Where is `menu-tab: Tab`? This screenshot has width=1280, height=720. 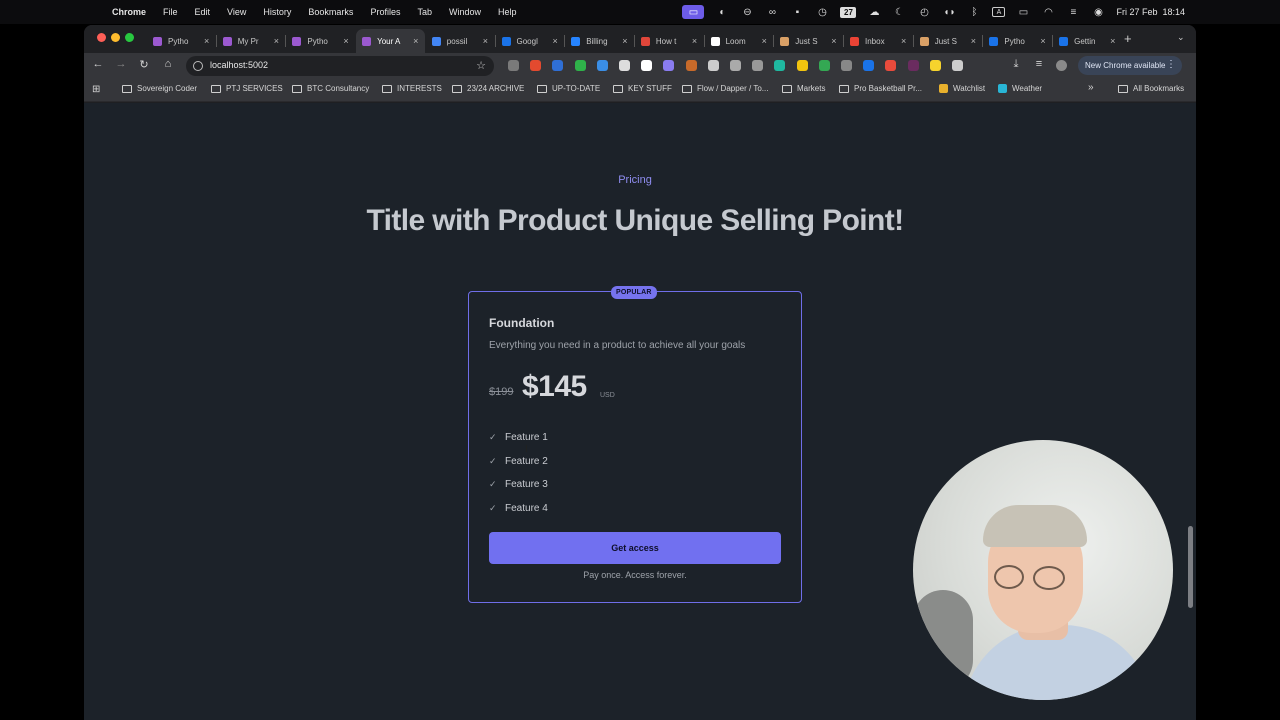
menu-tab: Tab is located at coordinates (424, 12).